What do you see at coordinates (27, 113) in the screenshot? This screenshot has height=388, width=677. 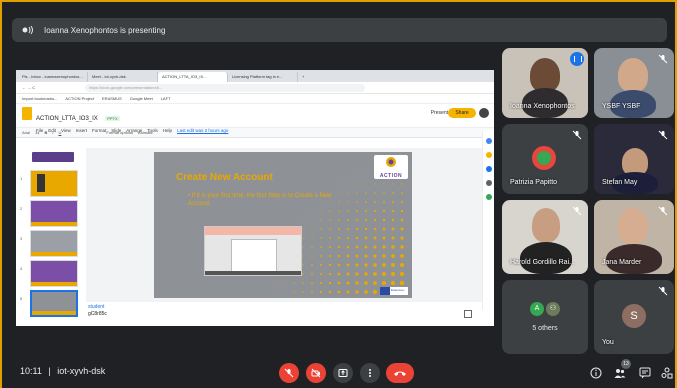 I see `slides-logo-icon` at bounding box center [27, 113].